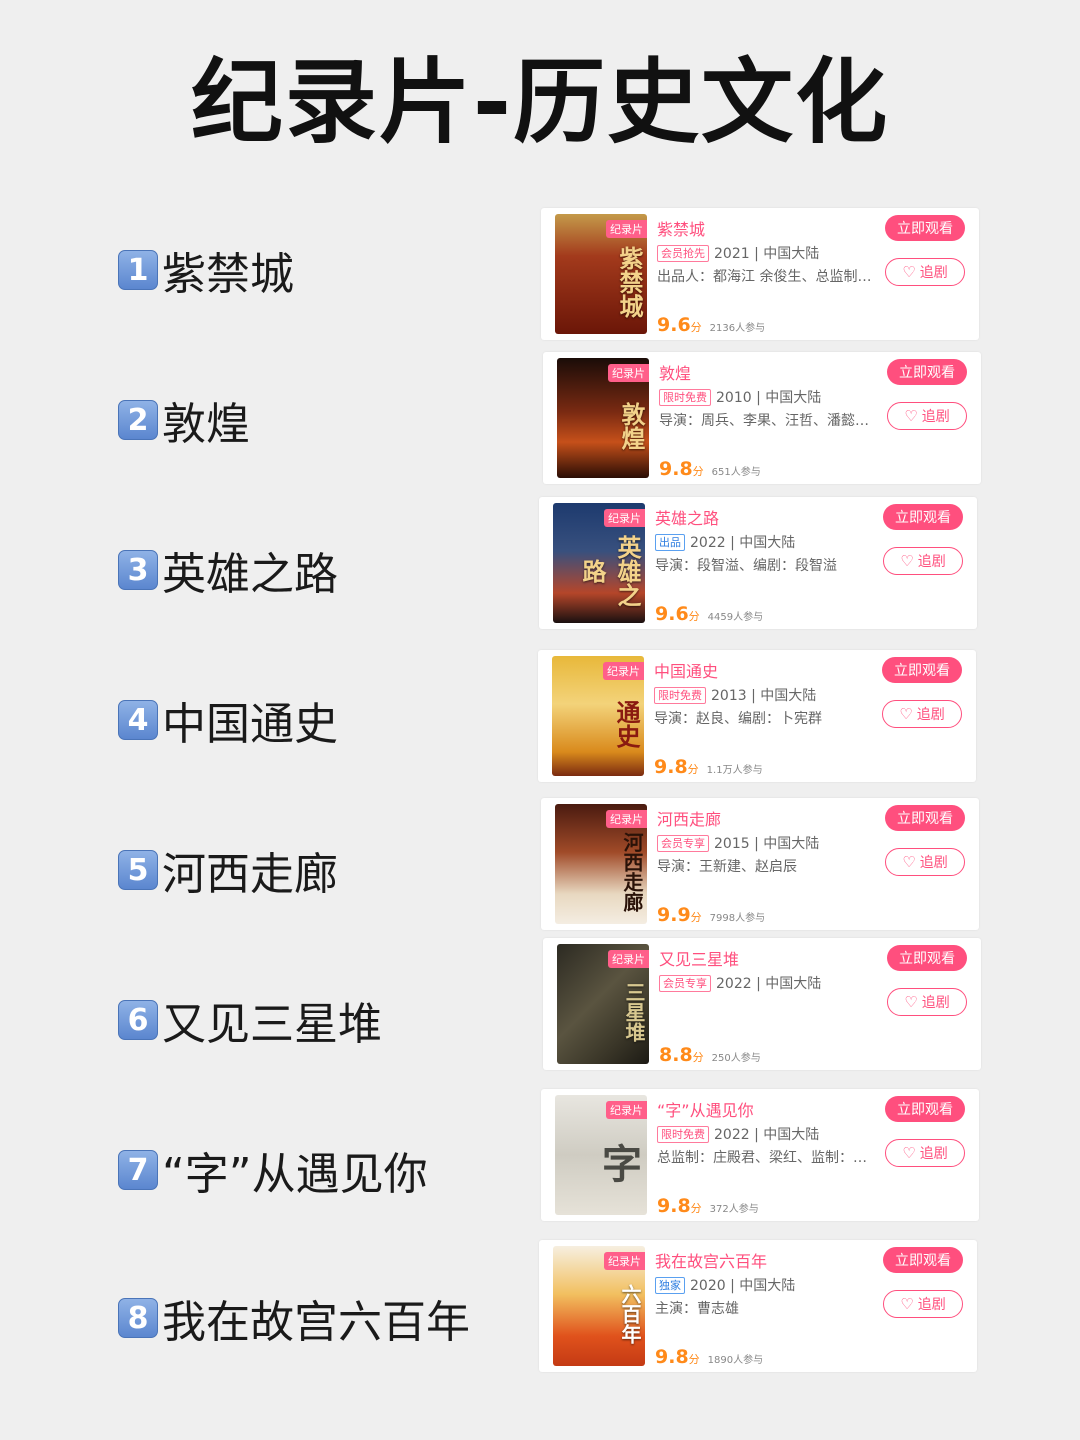 This screenshot has height=1440, width=1080. Describe the element at coordinates (687, 517) in the screenshot. I see `show-name-link: 英雄之路` at that location.